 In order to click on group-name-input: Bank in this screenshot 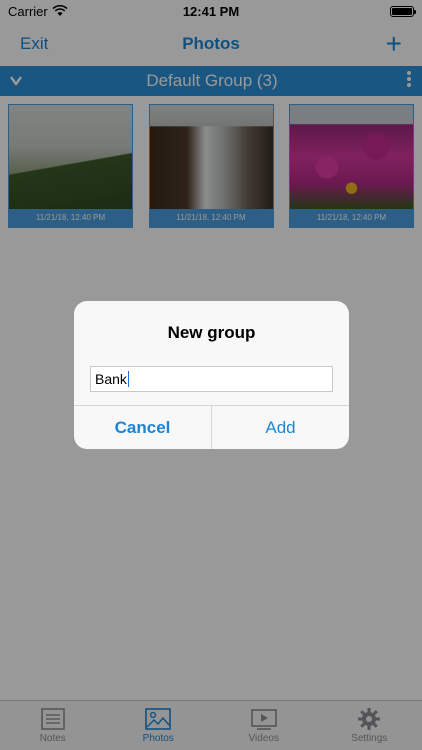, I will do `click(211, 379)`.